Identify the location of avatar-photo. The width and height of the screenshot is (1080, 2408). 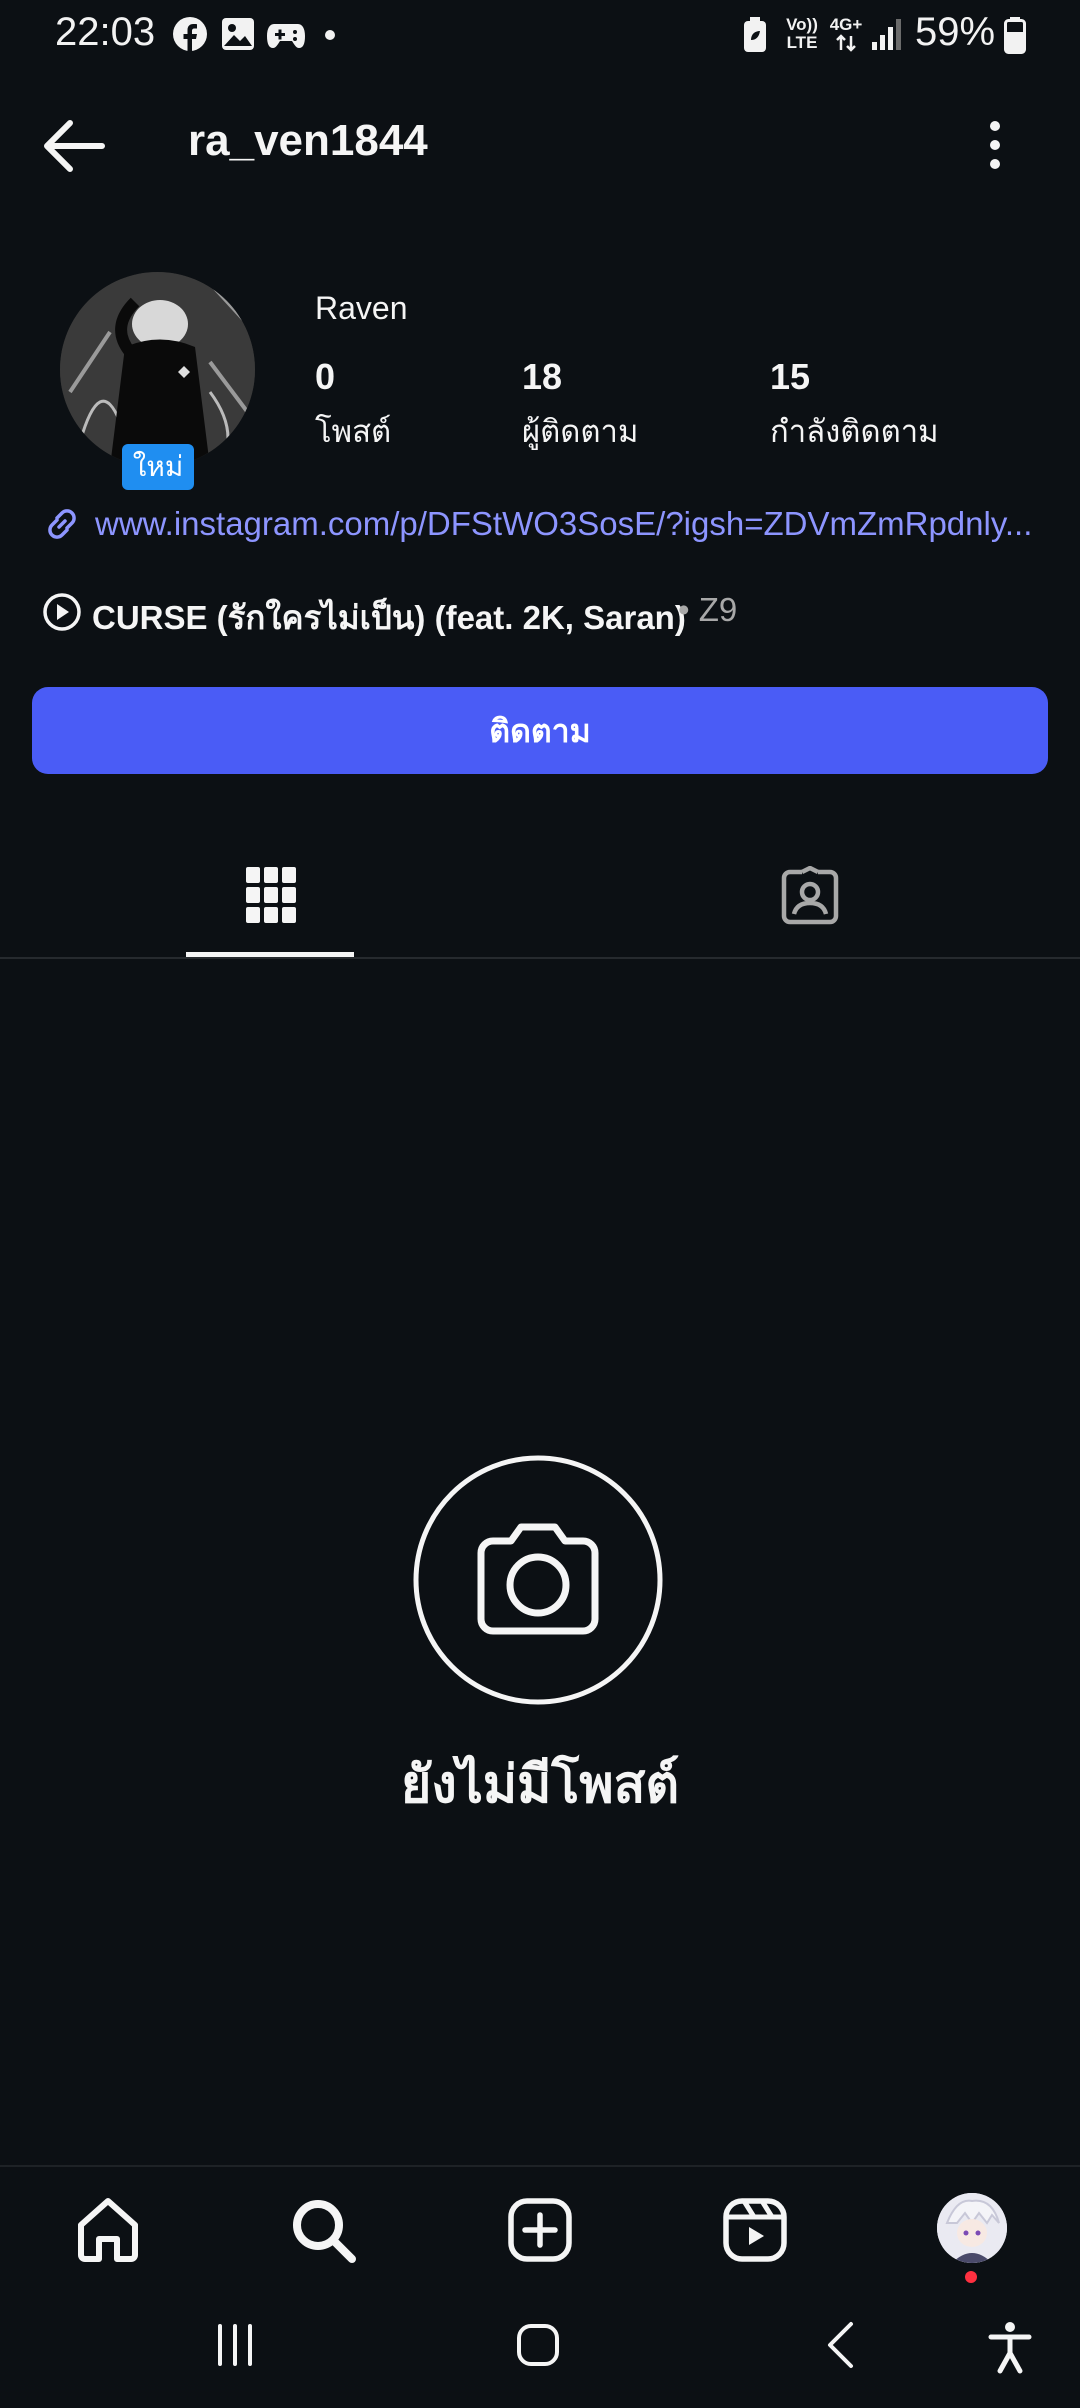
(157, 369).